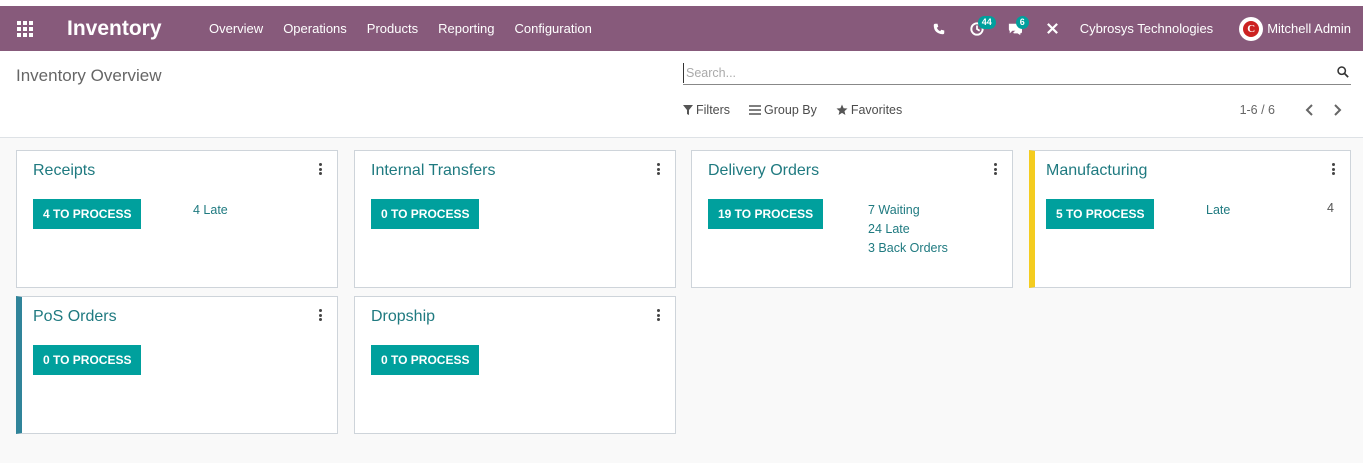 This screenshot has height=463, width=1363. Describe the element at coordinates (1293, 110) in the screenshot. I see `pager: 1-6 / 6` at that location.